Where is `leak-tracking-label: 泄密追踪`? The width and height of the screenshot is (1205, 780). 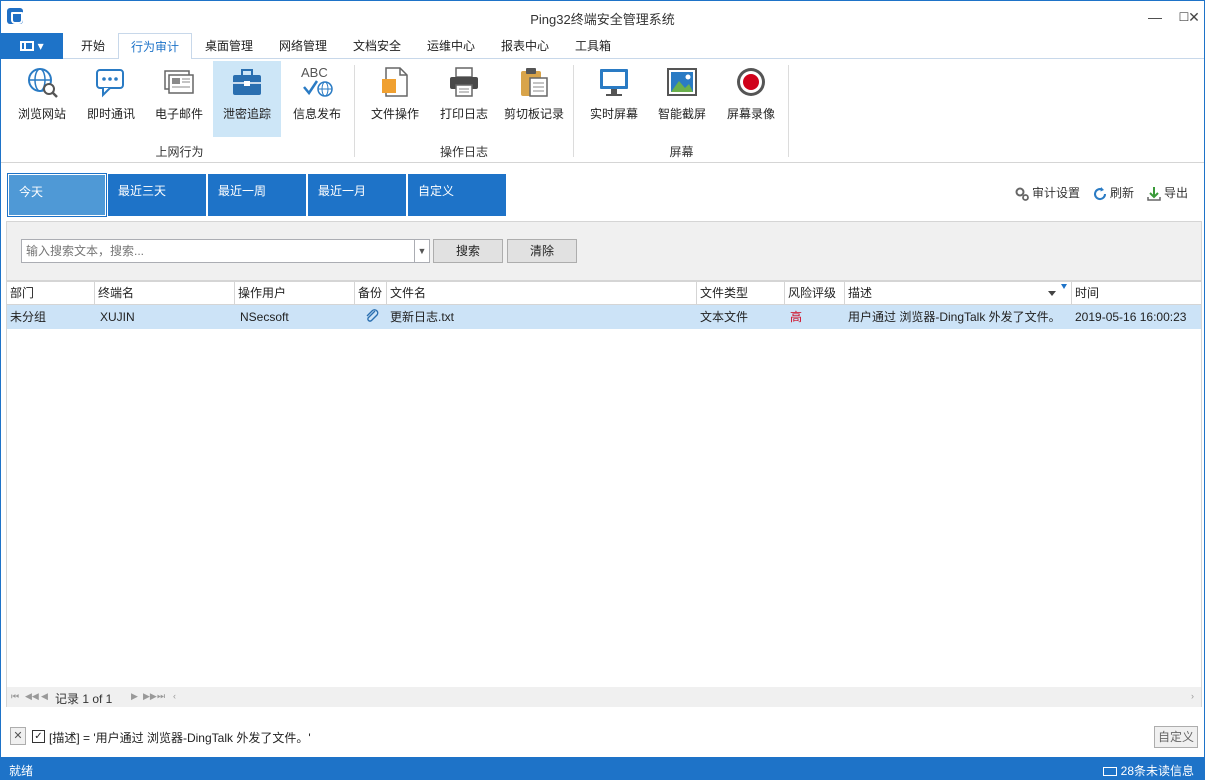 leak-tracking-label: 泄密追踪 is located at coordinates (246, 114).